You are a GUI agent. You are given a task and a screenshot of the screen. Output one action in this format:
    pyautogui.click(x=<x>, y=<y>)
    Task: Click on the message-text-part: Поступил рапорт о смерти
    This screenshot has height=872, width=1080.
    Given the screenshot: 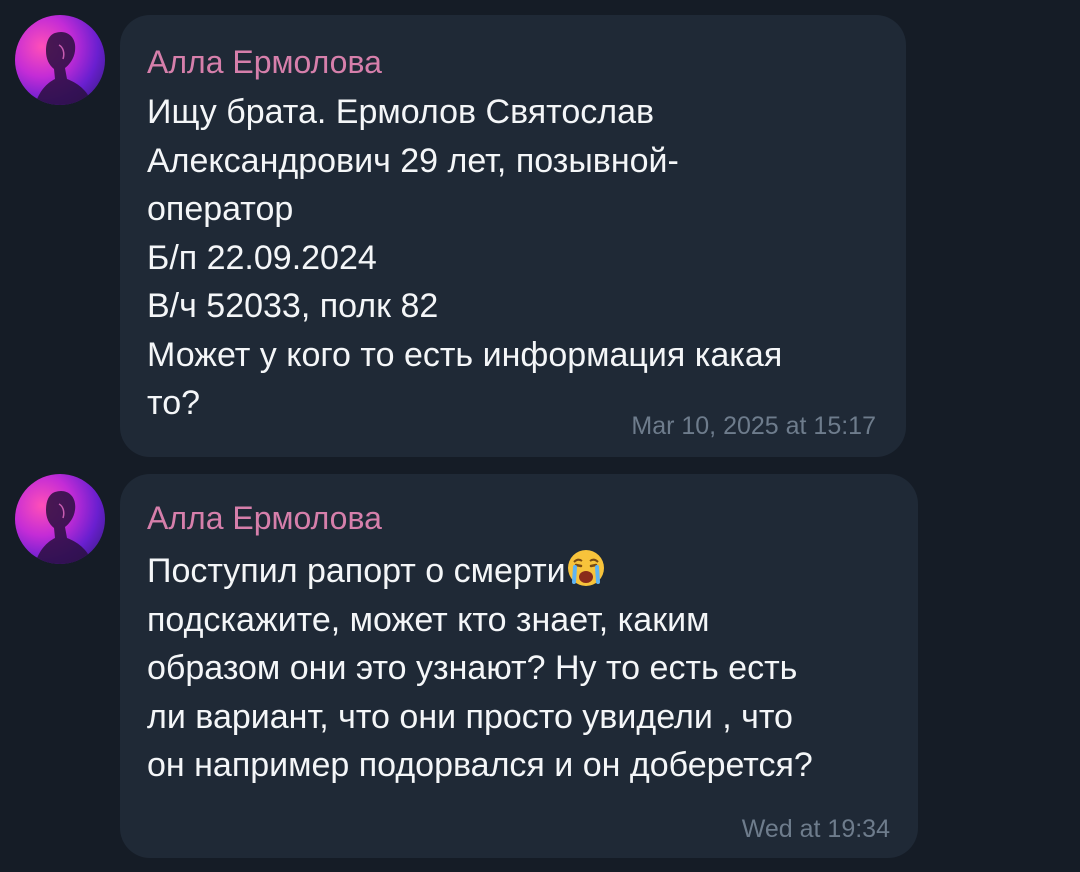 What is the action you would take?
    pyautogui.click(x=356, y=571)
    